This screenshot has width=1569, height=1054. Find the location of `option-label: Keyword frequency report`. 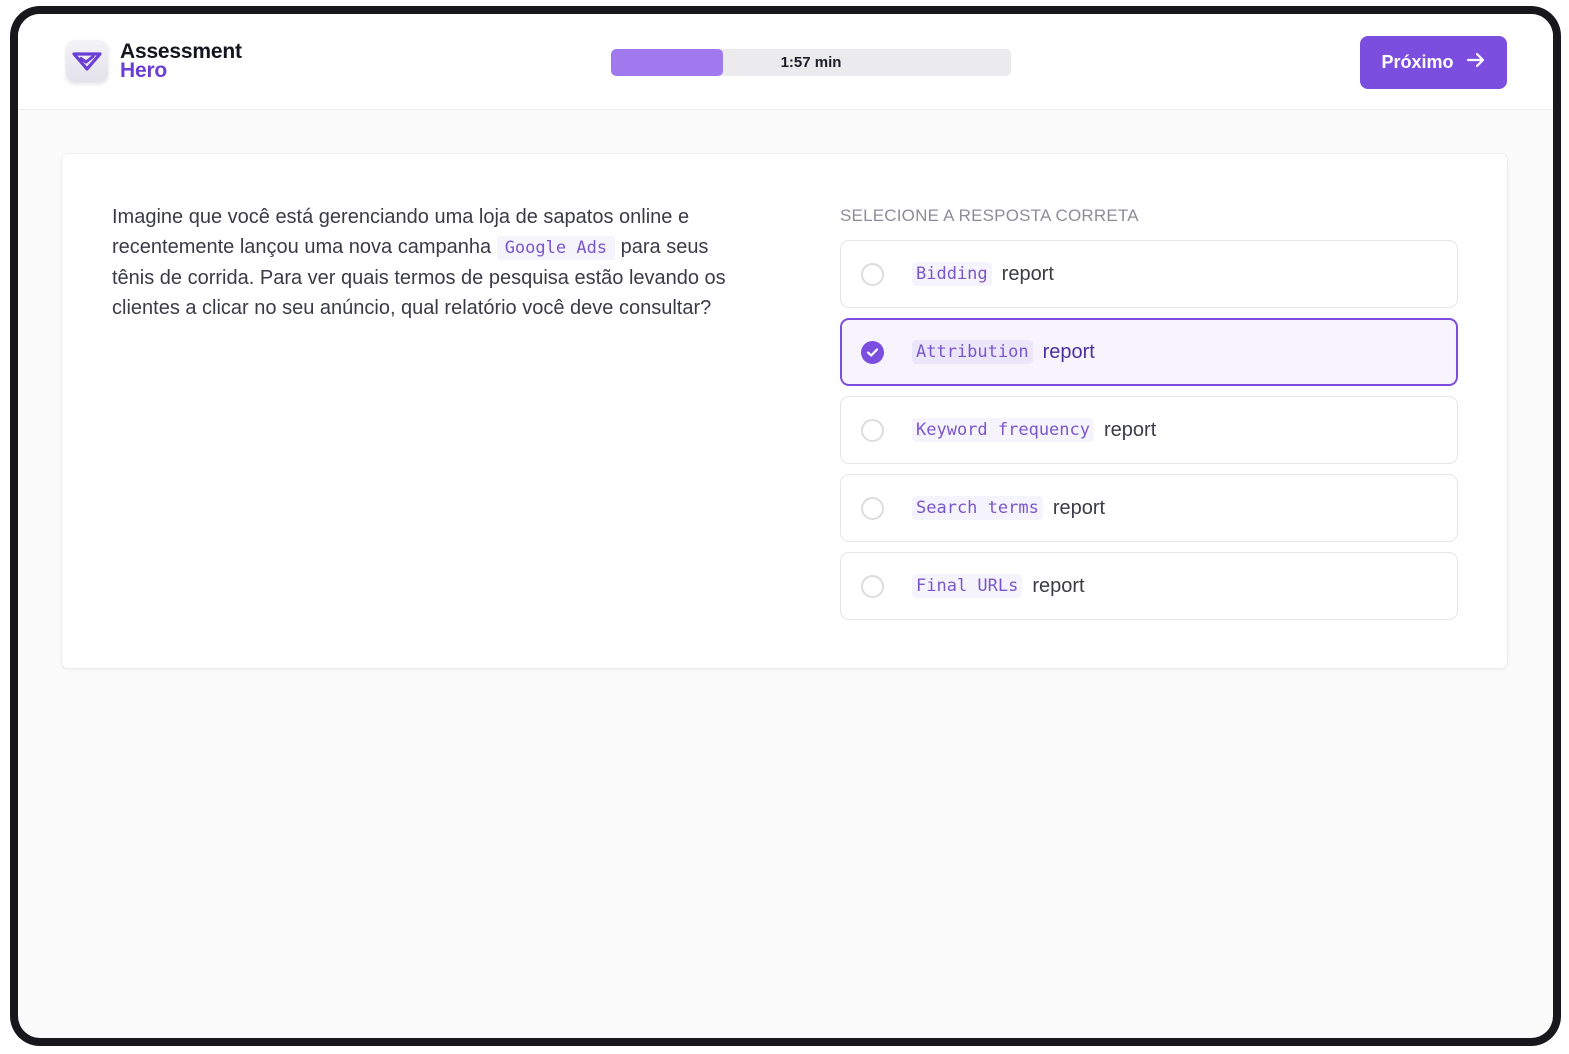

option-label: Keyword frequency report is located at coordinates (1034, 430).